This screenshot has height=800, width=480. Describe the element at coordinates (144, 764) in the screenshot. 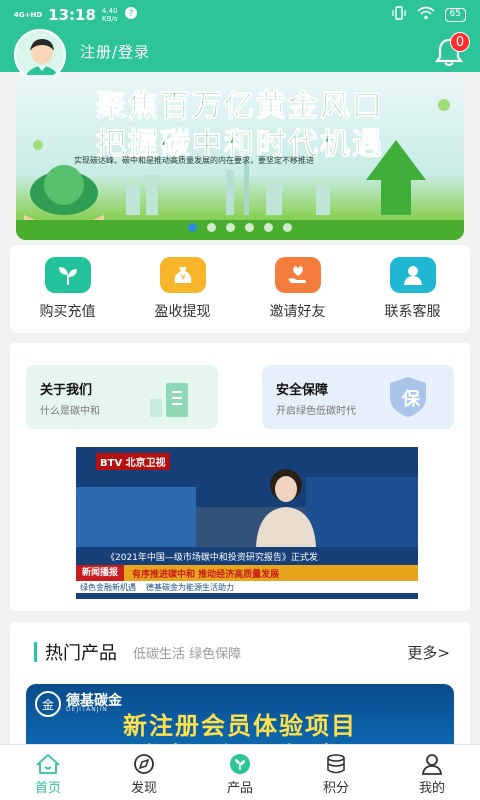

I see `compass-icon` at that location.